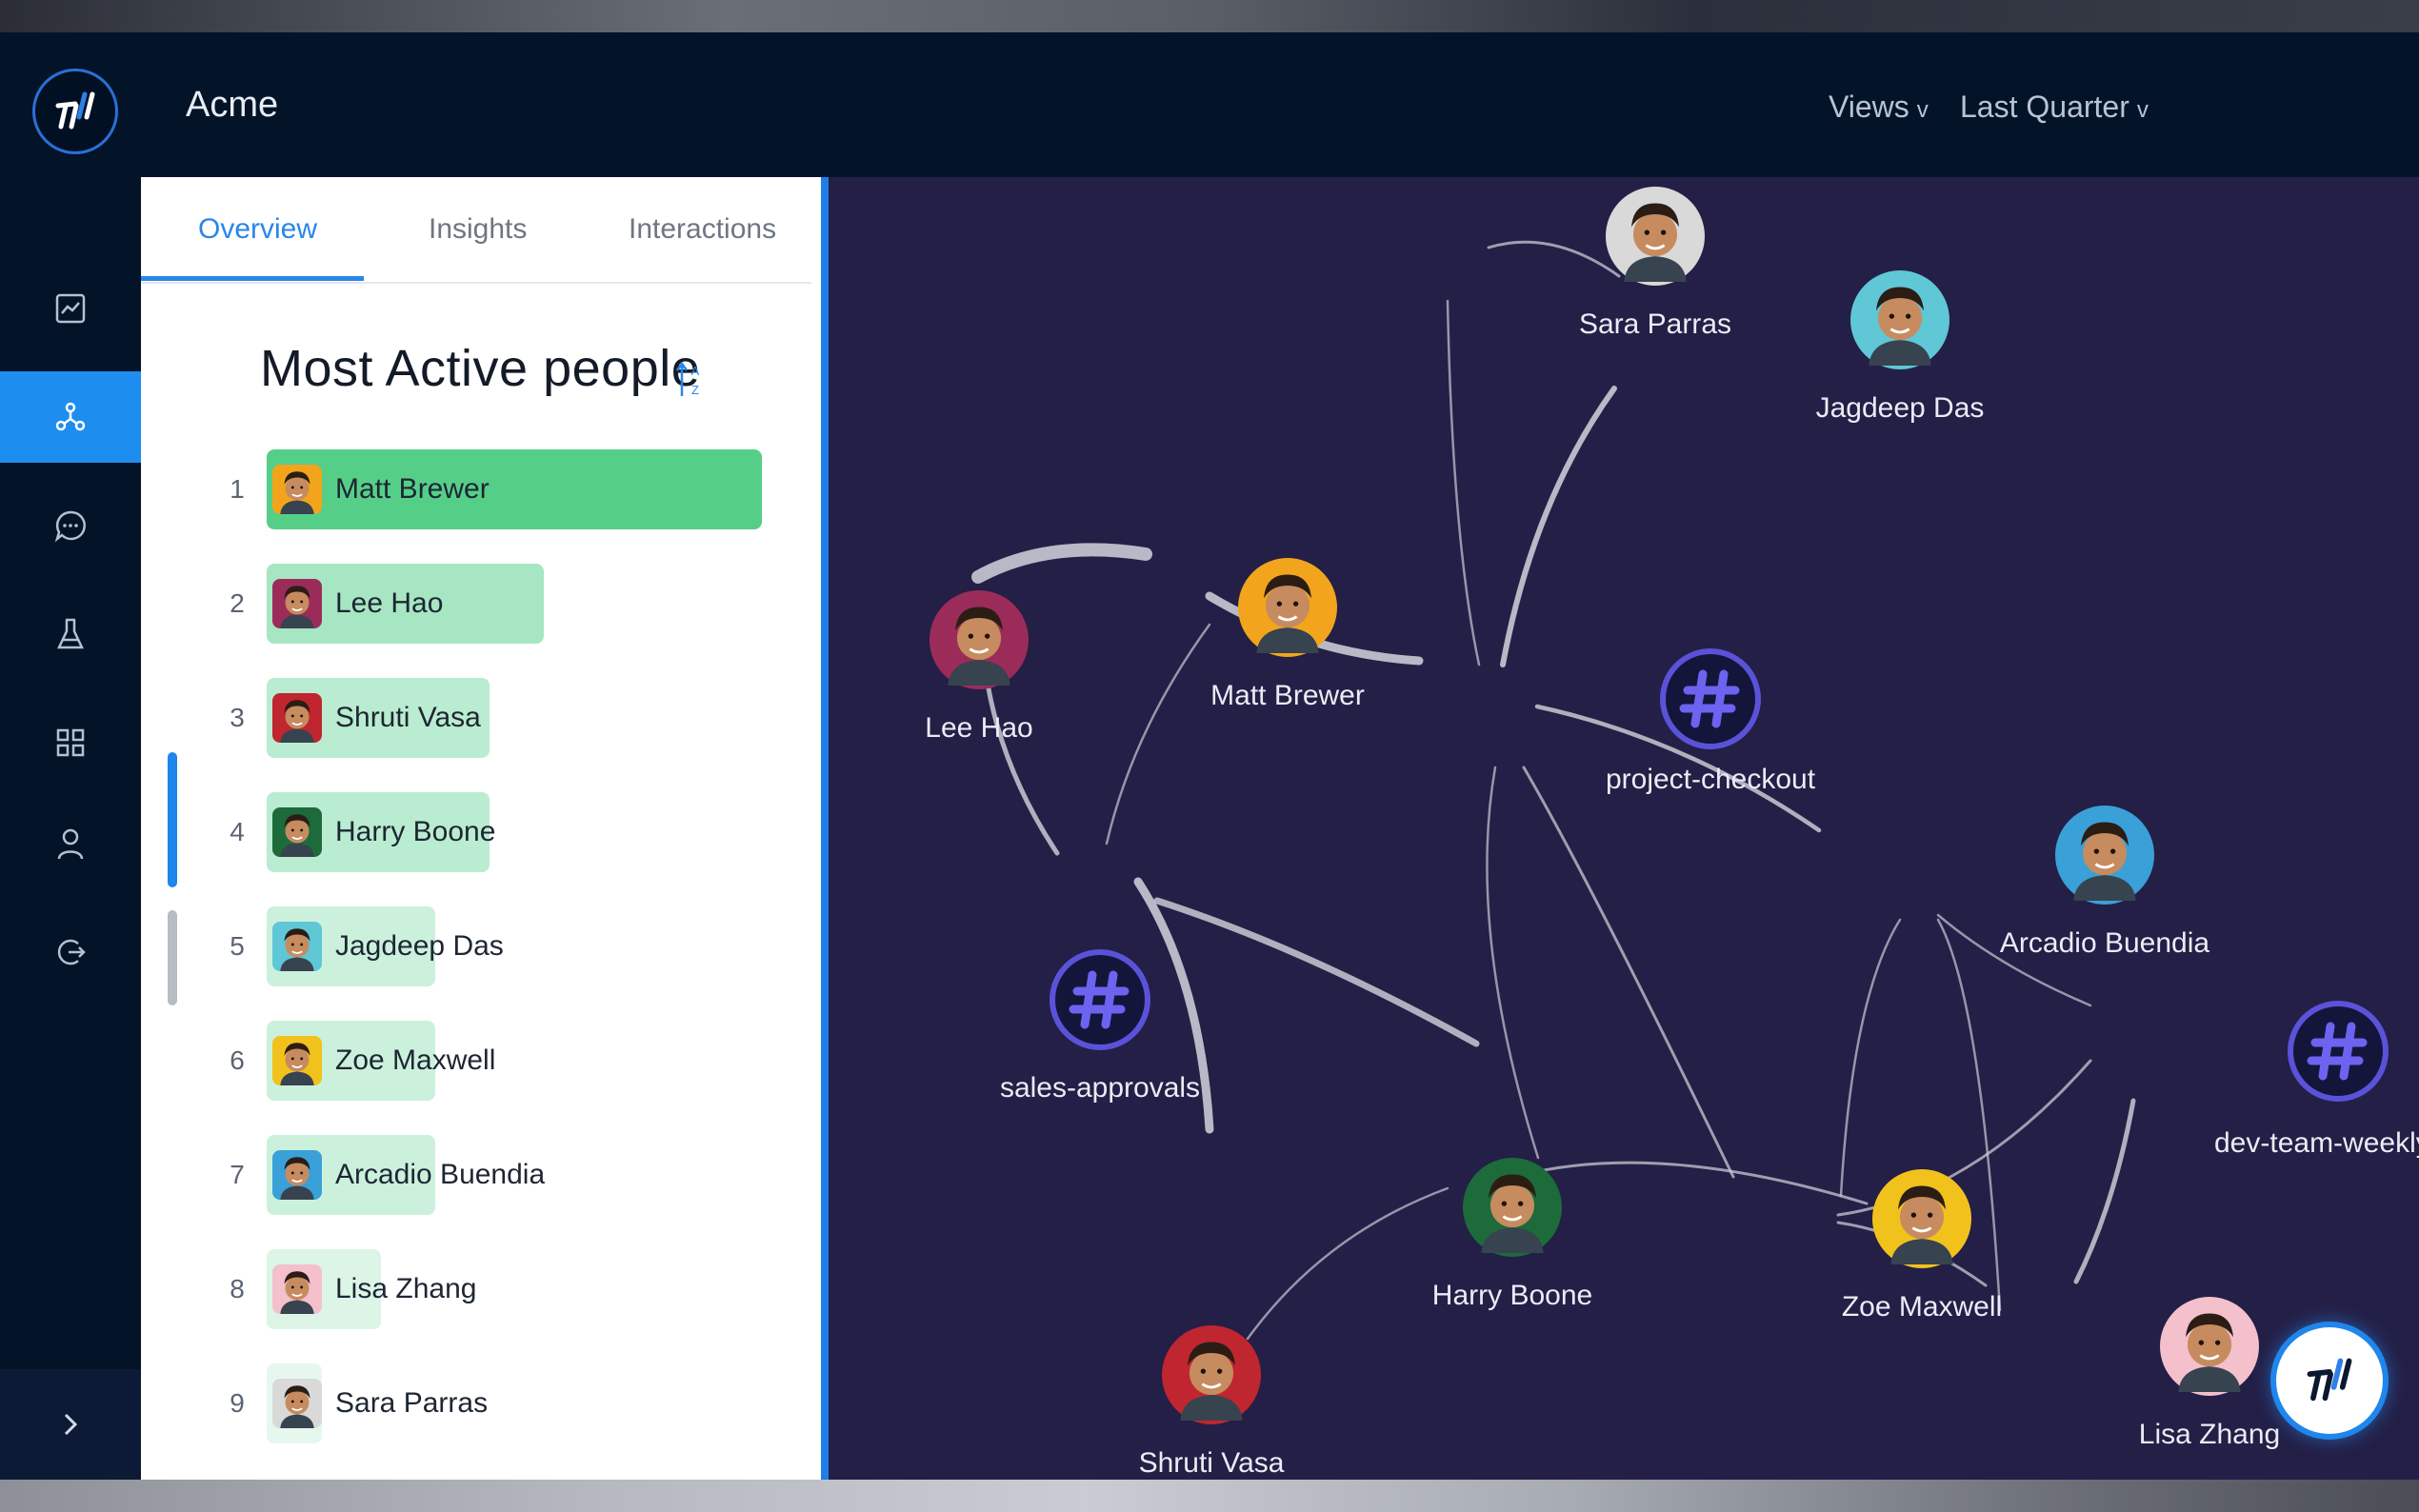 The image size is (2419, 1512). Describe the element at coordinates (1711, 779) in the screenshot. I see `node-label: project-checkout` at that location.